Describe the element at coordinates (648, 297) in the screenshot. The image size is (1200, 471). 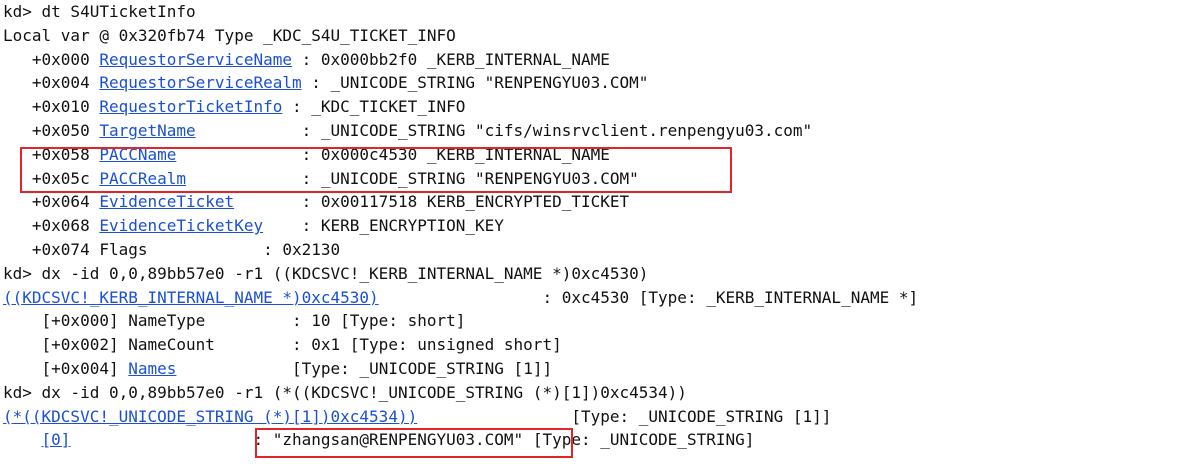
I see `console-text: : 0xc4530 [Type: _KERB_INTERNAL_NAME *]` at that location.